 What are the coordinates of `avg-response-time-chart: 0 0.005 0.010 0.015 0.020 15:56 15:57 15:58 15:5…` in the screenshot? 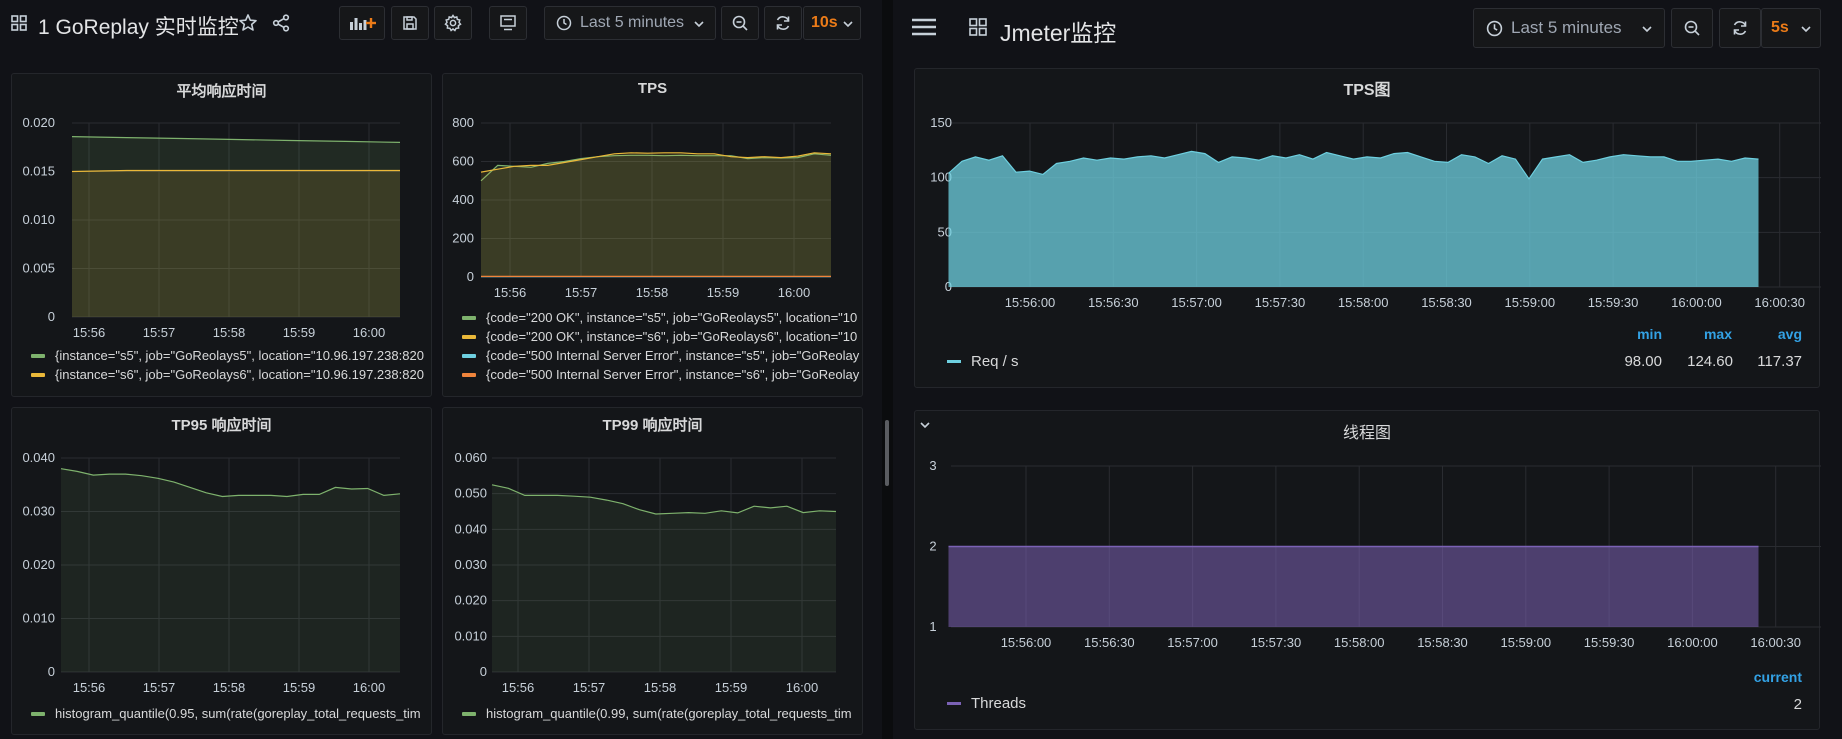 It's located at (211, 227).